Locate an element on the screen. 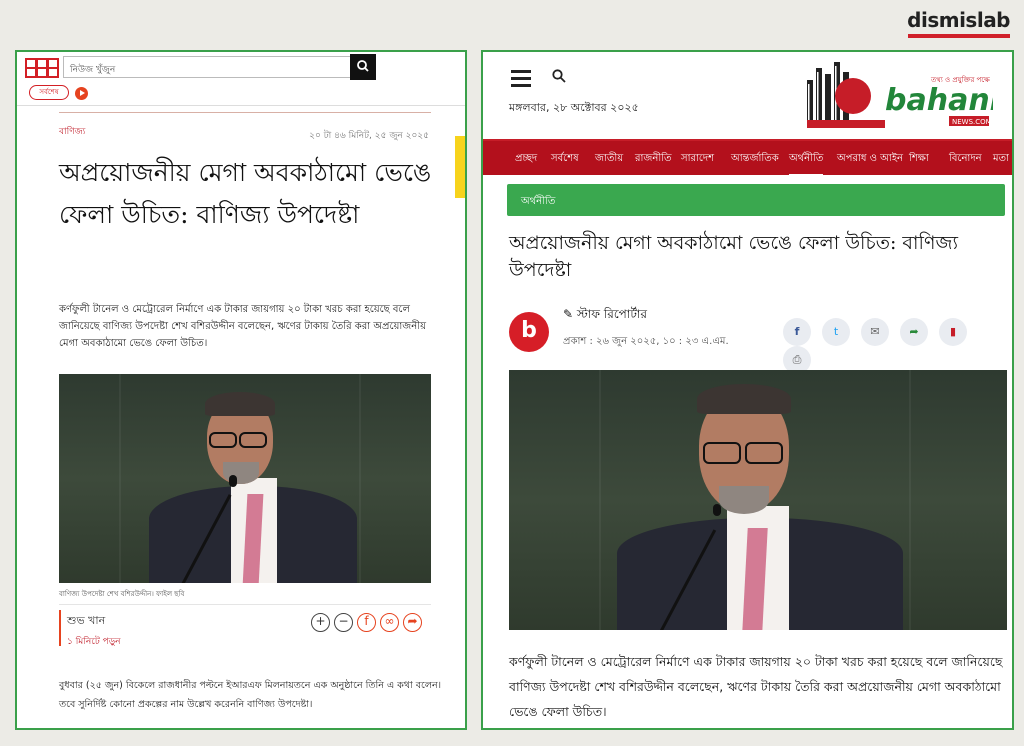  nav-item-entertainment: বিনোদন is located at coordinates (965, 159).